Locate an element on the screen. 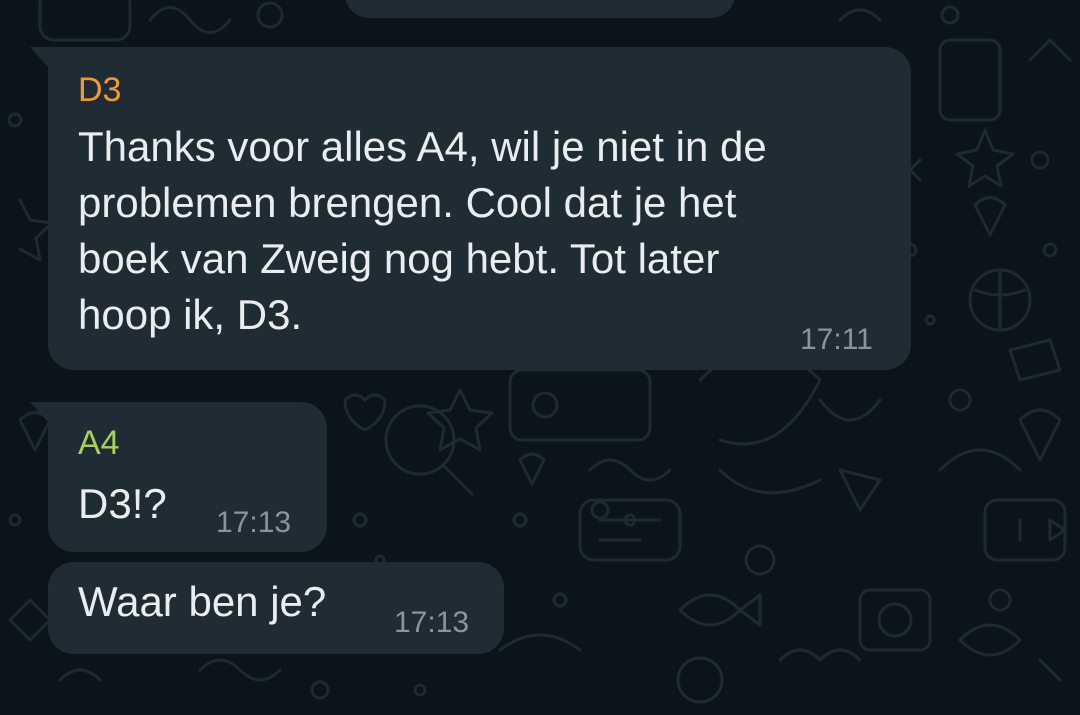 The image size is (1080, 715). message-text: Waar ben je? is located at coordinates (202, 601).